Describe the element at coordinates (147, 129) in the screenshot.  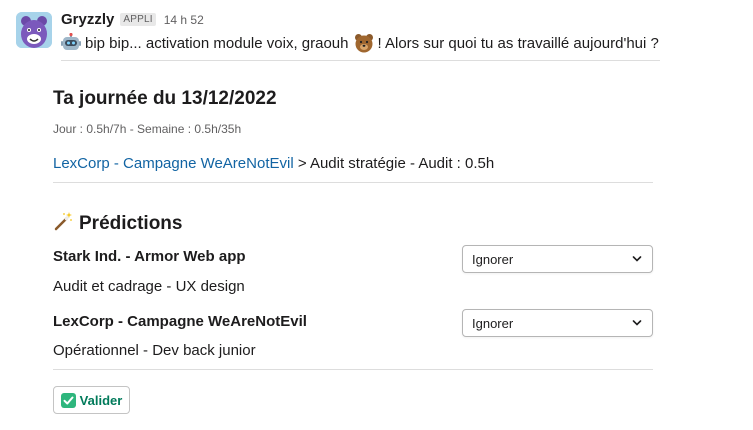
I see `time-stats: Jour : 0.5h/7h - Semaine : 0.5h/35h` at that location.